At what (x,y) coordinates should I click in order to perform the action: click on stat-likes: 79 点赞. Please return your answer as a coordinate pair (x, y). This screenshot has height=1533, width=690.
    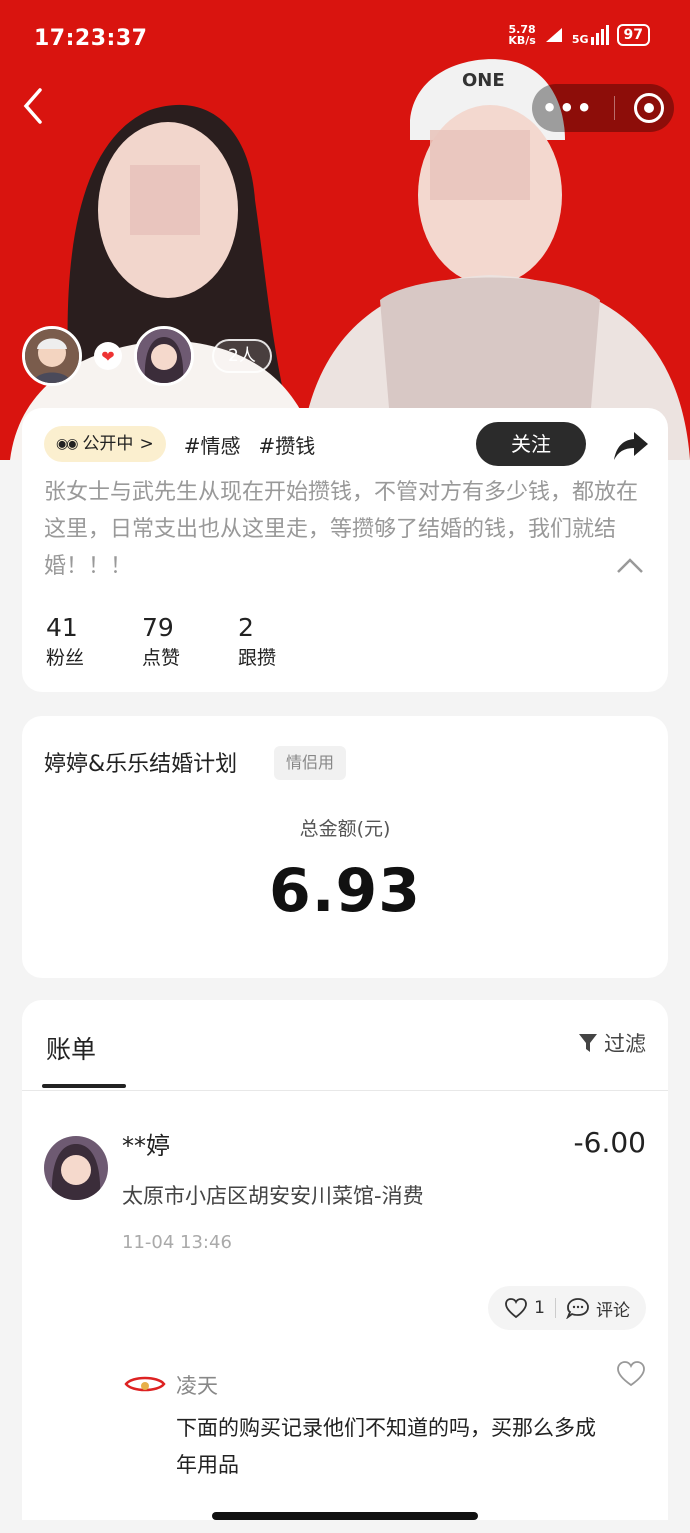
    Looking at the image, I should click on (190, 642).